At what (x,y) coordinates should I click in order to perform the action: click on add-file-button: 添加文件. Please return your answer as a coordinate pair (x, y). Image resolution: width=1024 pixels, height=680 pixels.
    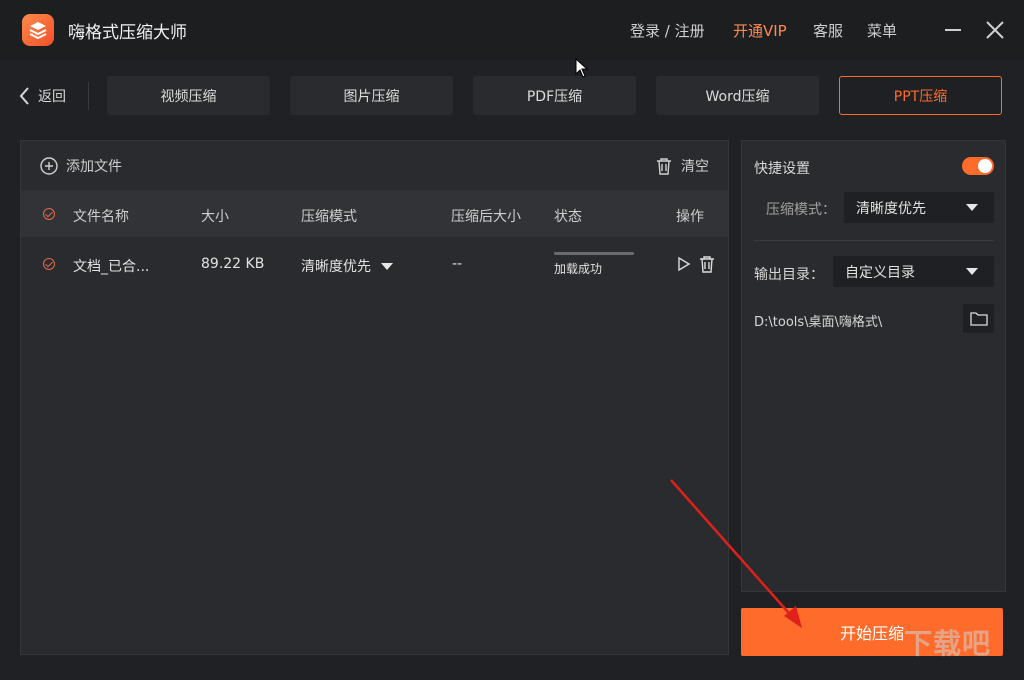
    Looking at the image, I should click on (81, 166).